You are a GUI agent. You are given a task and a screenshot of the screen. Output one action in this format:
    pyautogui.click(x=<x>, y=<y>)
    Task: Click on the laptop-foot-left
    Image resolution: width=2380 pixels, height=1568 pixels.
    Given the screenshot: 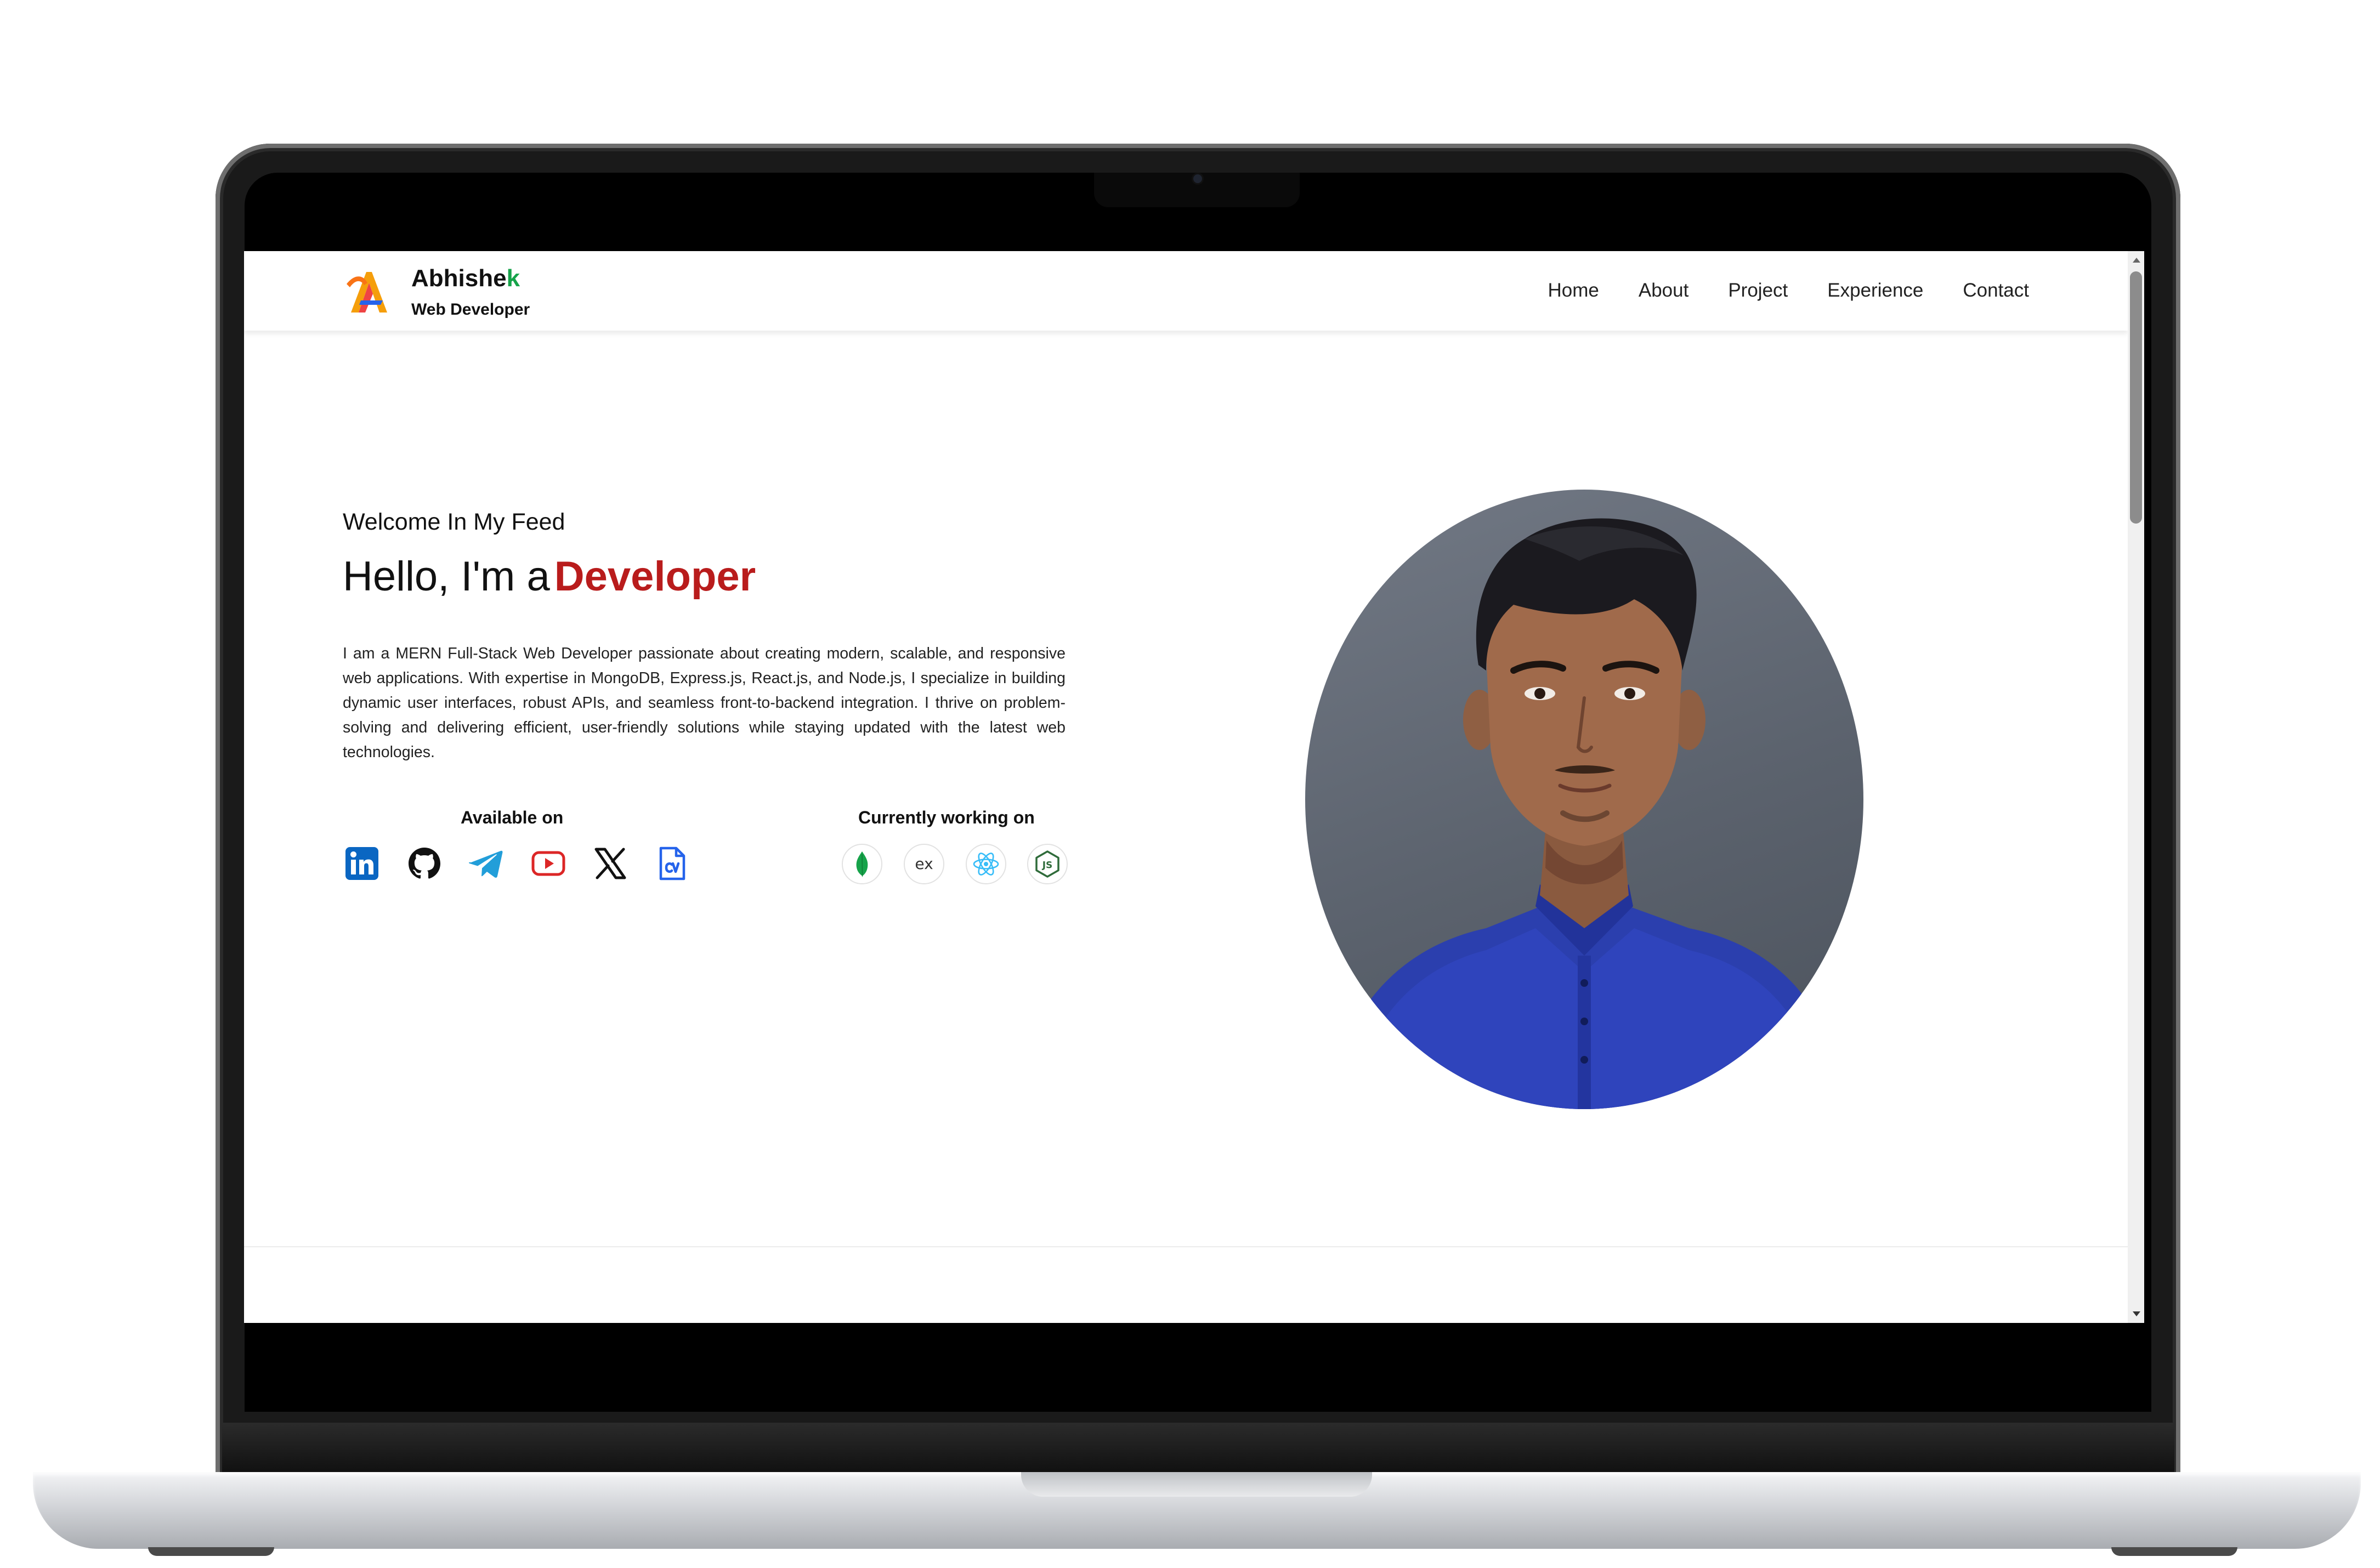 What is the action you would take?
    pyautogui.click(x=211, y=1551)
    